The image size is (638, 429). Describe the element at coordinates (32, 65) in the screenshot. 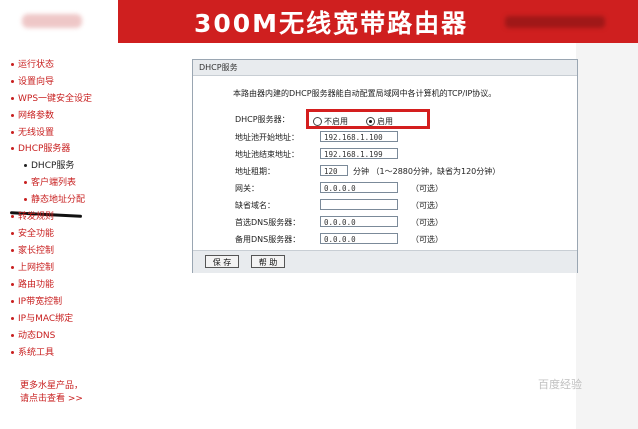

I see `sidebar-item-status: 运行状态` at that location.